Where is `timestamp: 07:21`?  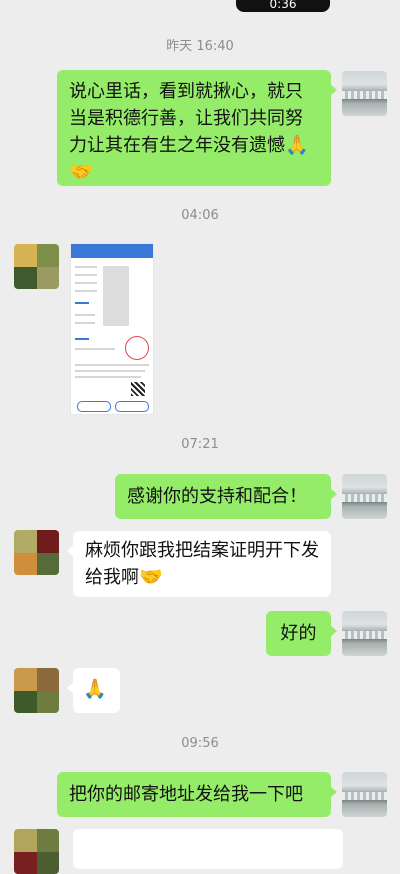
timestamp: 07:21 is located at coordinates (200, 444).